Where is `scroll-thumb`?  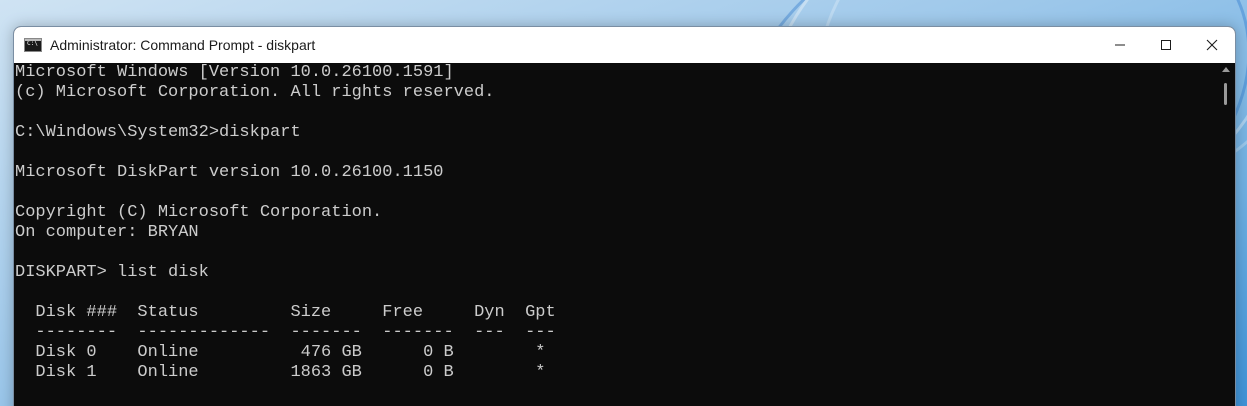 scroll-thumb is located at coordinates (1225, 94).